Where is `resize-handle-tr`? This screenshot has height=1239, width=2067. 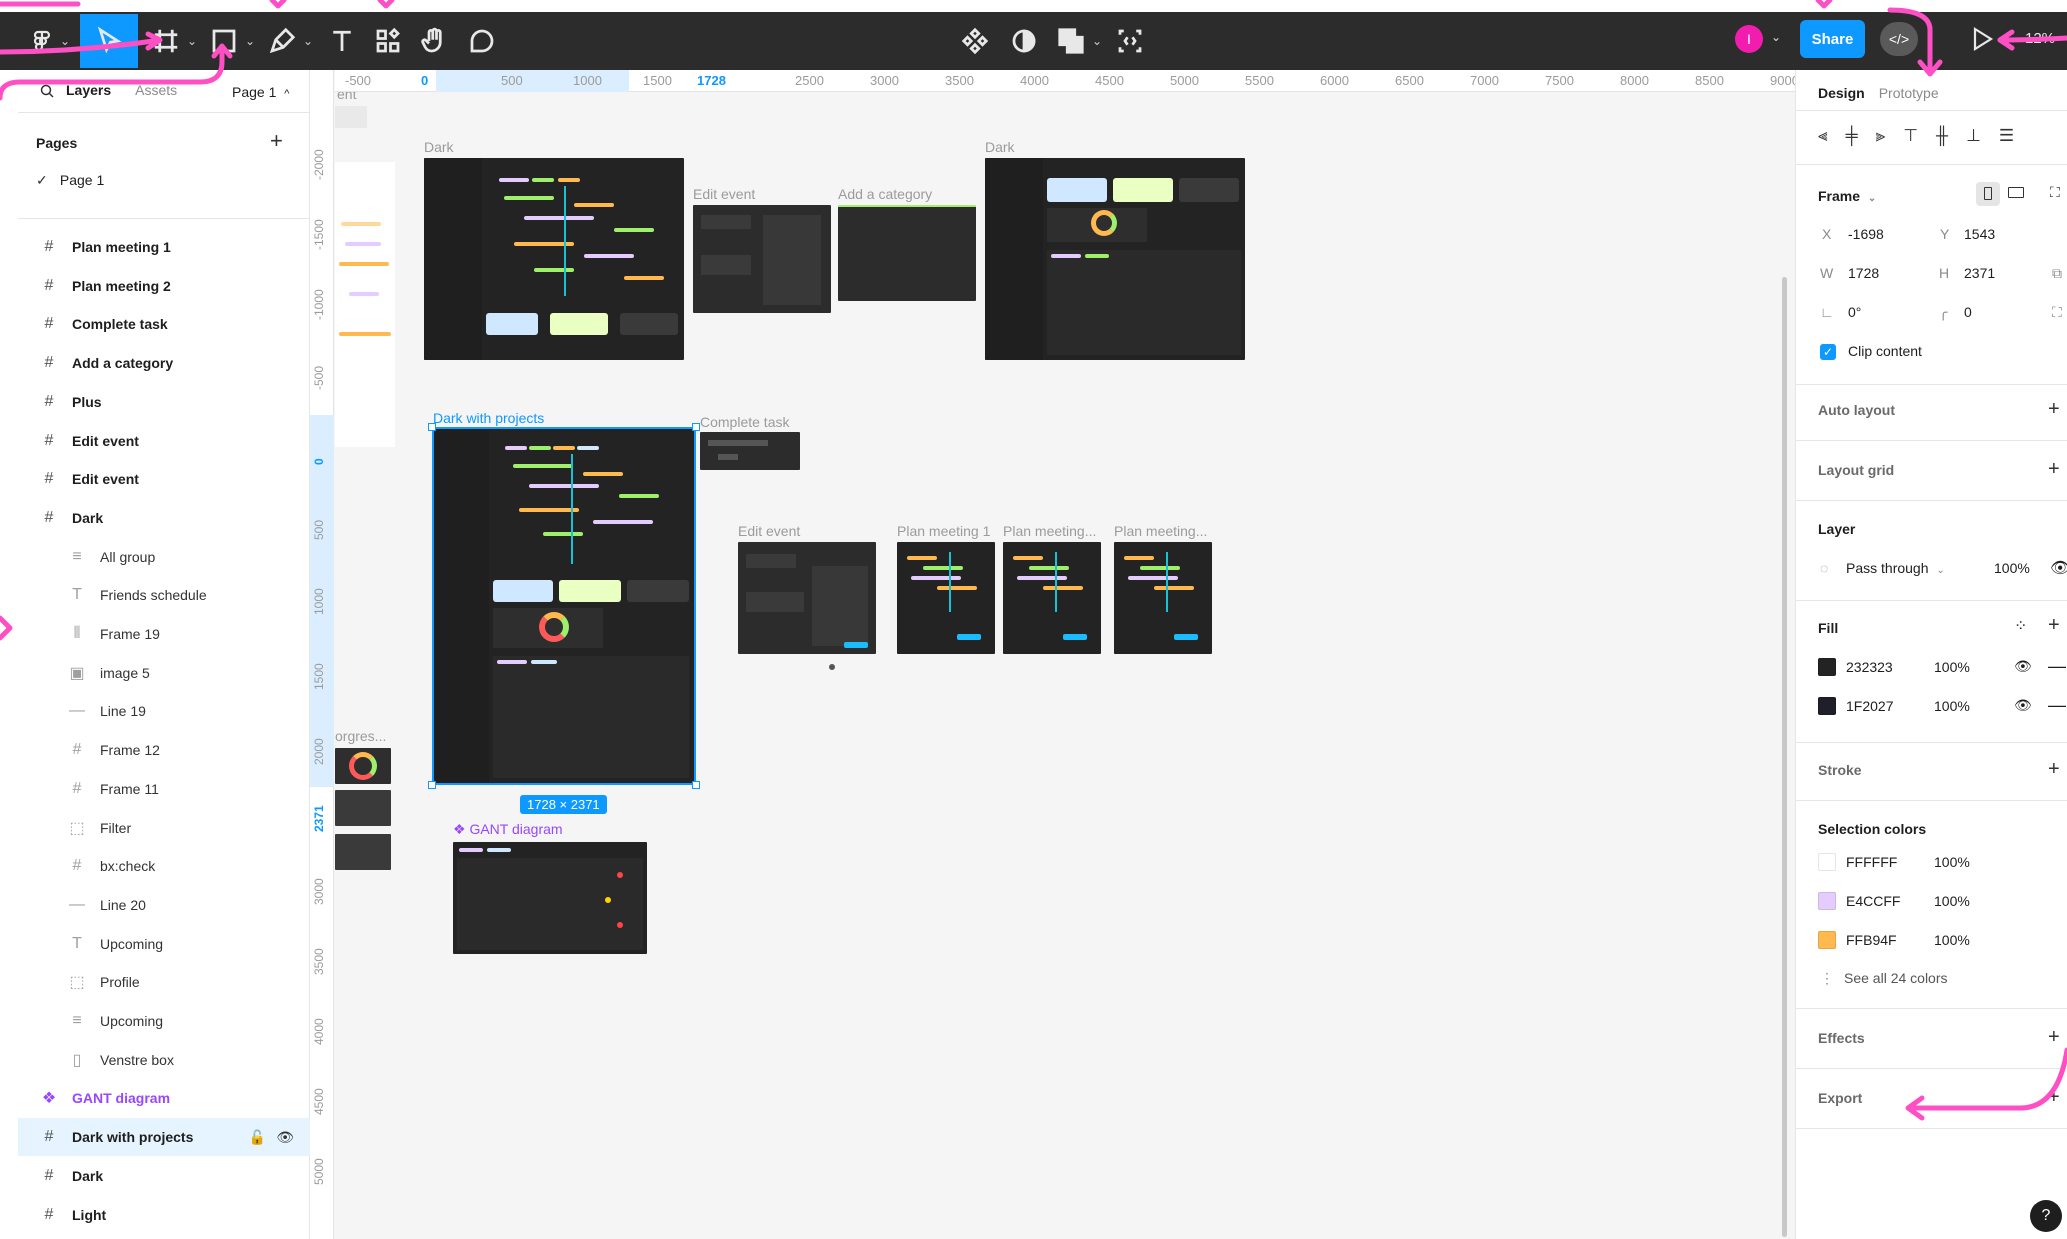 resize-handle-tr is located at coordinates (696, 427).